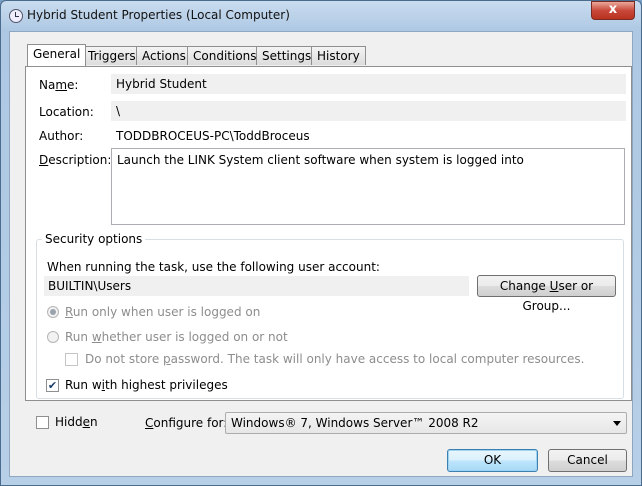  What do you see at coordinates (256, 286) in the screenshot?
I see `user-account-field: BUILTIN\Users` at bounding box center [256, 286].